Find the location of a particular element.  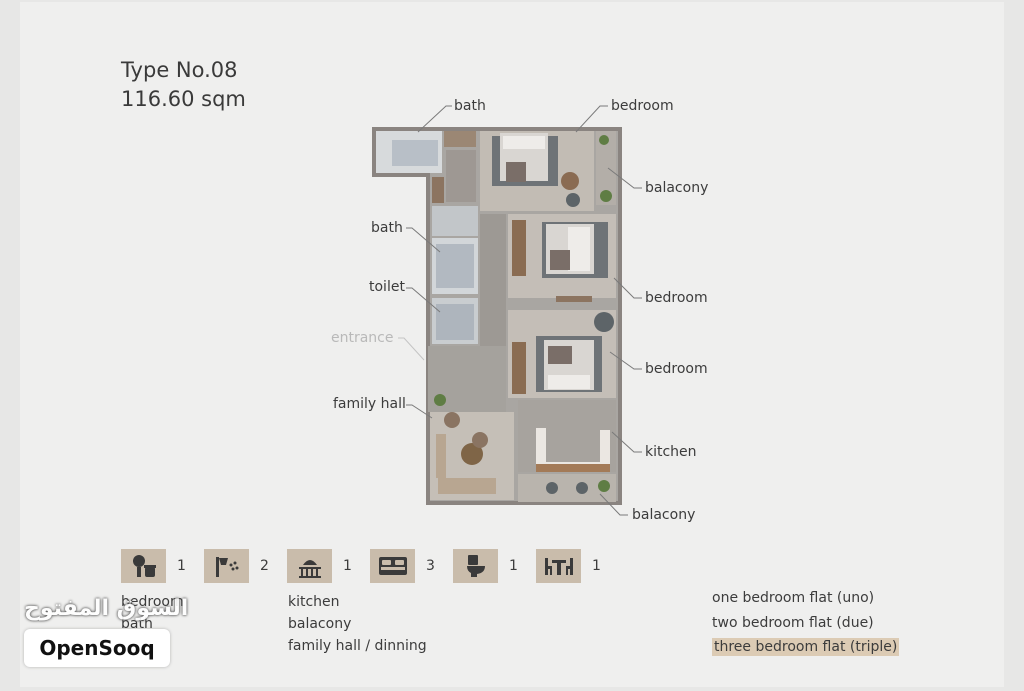

label-bedroom-lower: bedroom is located at coordinates (676, 369).